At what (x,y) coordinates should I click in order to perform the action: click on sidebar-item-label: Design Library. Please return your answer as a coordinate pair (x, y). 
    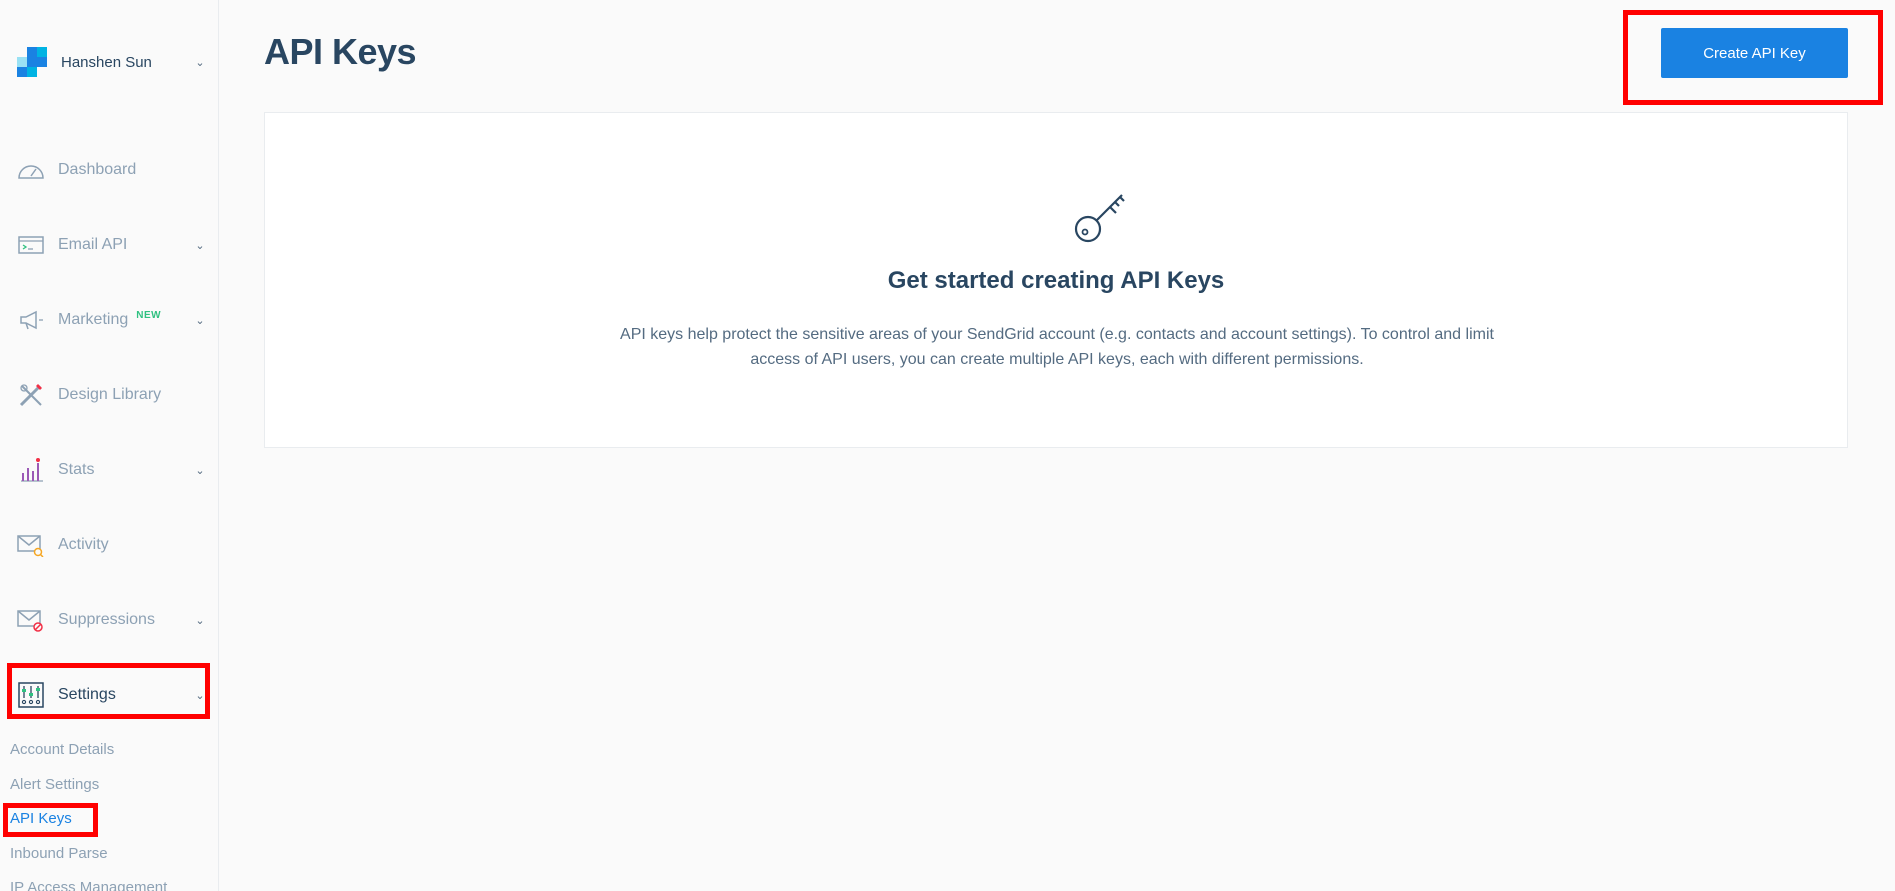
    Looking at the image, I should click on (110, 394).